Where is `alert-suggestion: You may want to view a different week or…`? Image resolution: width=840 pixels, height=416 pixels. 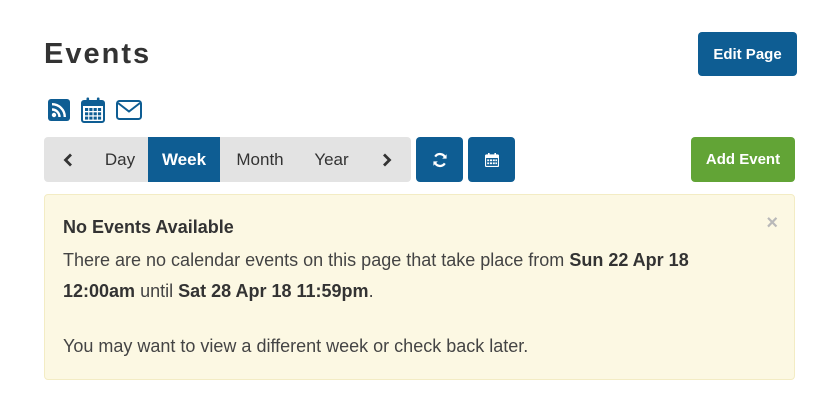 alert-suggestion: You may want to view a different week or… is located at coordinates (296, 346).